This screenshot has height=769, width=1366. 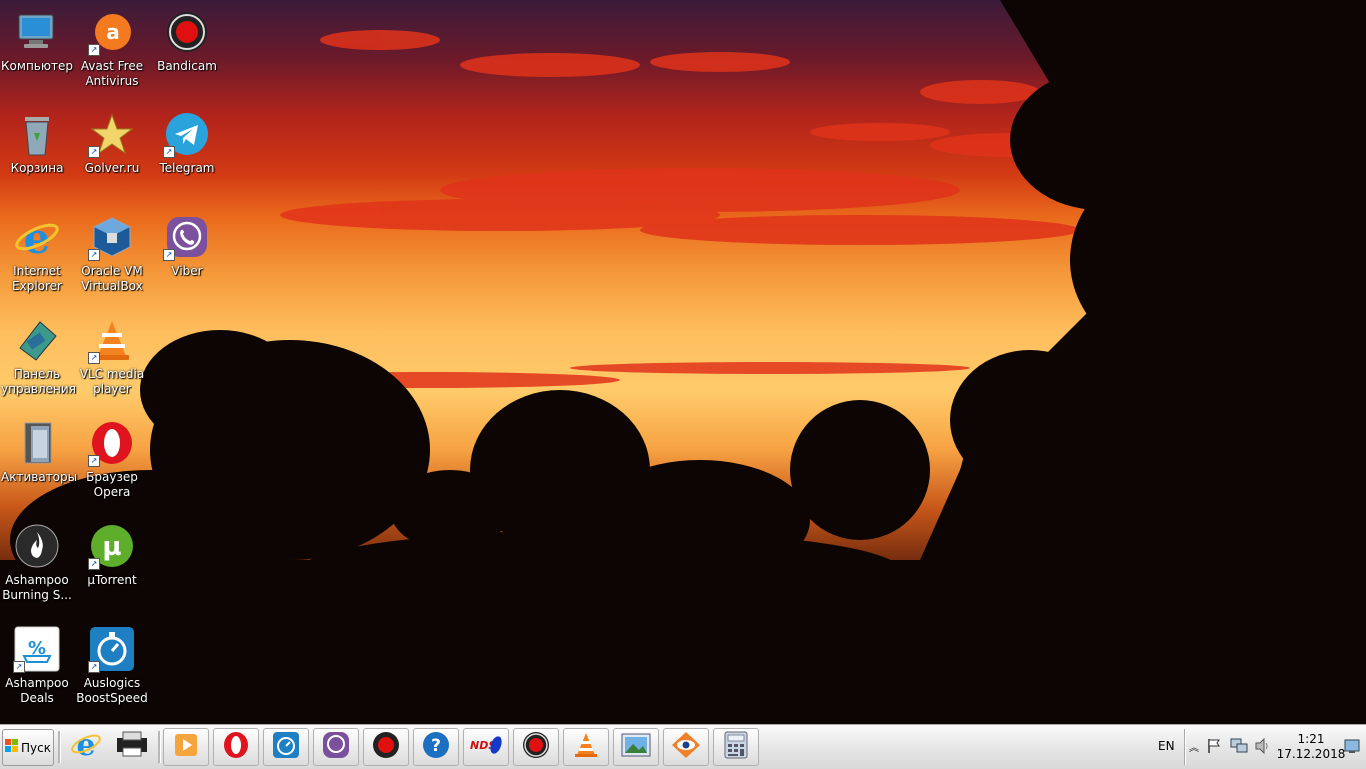 I want to click on show-hidden-icons-chevron-icon: ︽, so click(x=1194, y=746).